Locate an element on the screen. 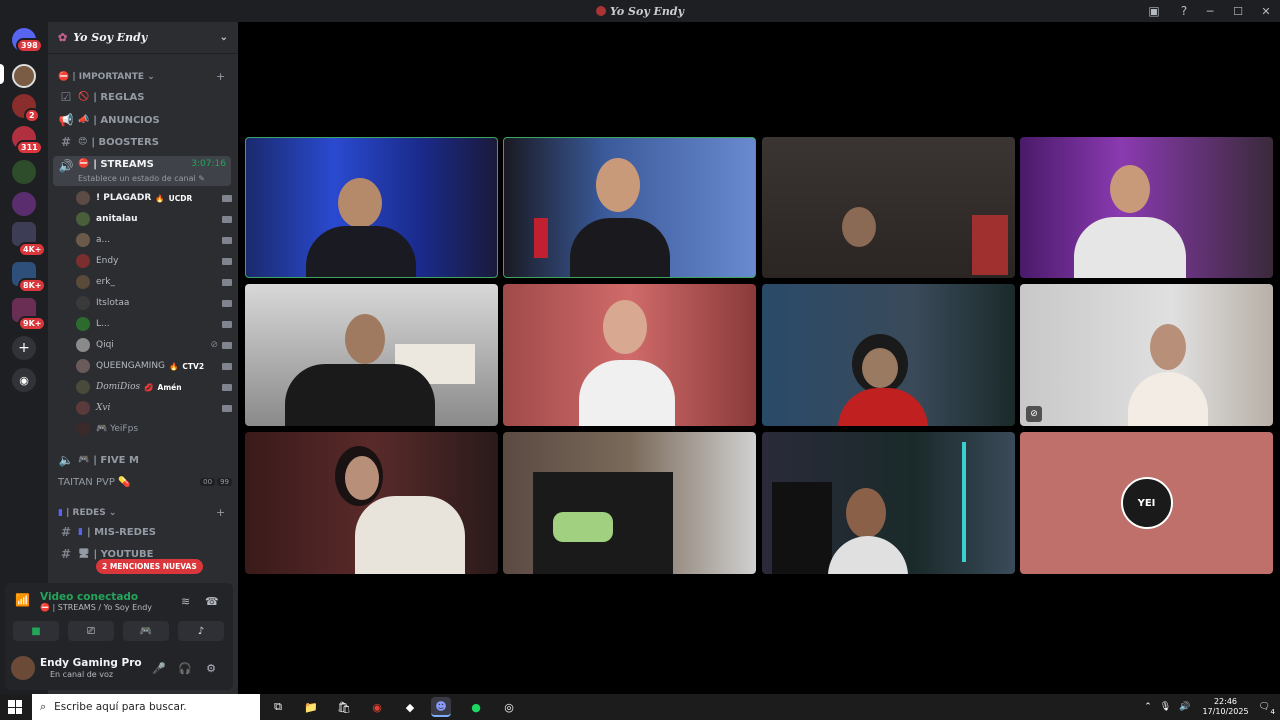 Image resolution: width=1280 pixels, height=720 pixels. chevron-down-icon: ⌄ is located at coordinates (224, 37).